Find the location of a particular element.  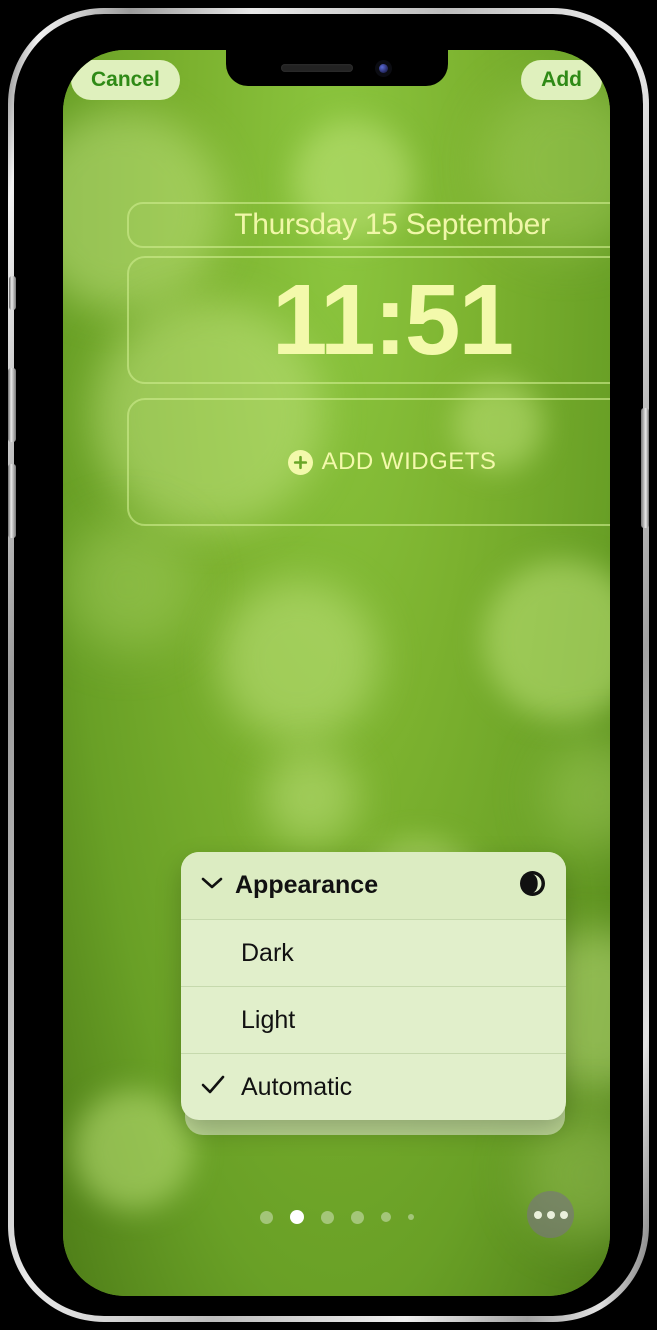

ellipsis-icon is located at coordinates (550, 1214).